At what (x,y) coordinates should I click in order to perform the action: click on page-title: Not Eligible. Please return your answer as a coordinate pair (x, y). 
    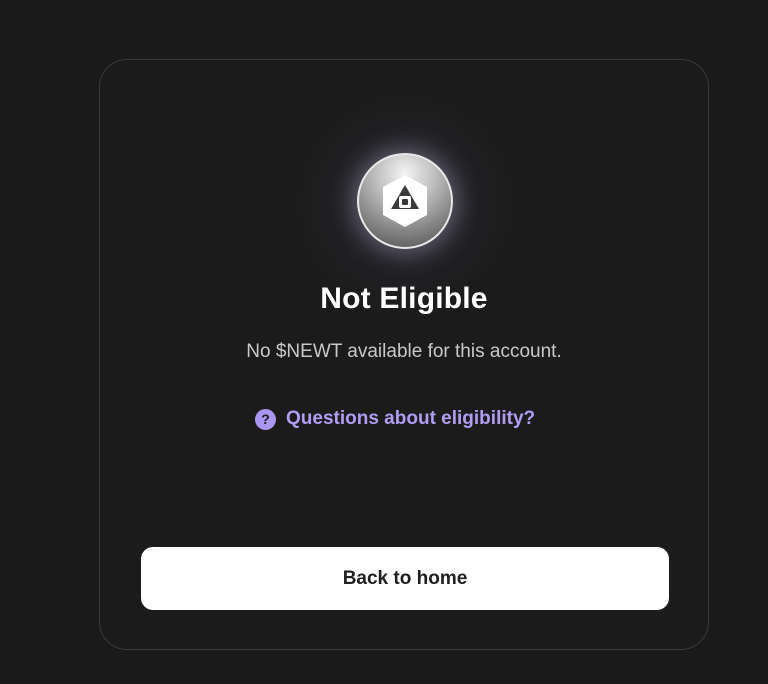
    Looking at the image, I should click on (404, 298).